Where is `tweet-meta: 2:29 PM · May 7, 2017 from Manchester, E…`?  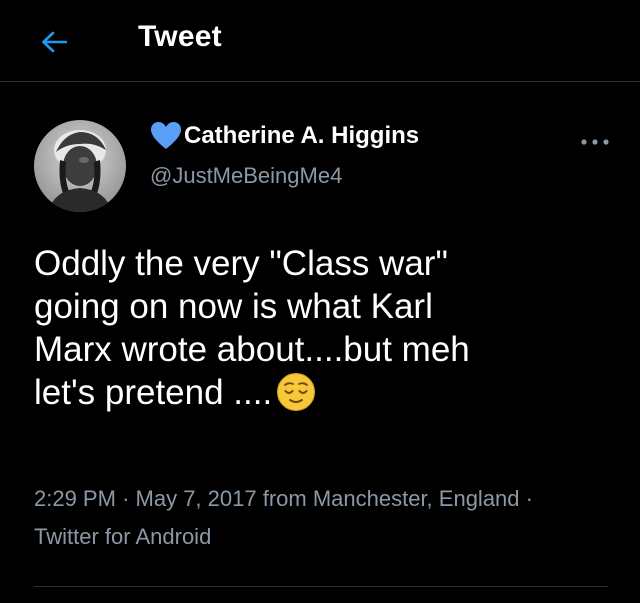
tweet-meta: 2:29 PM · May 7, 2017 from Manchester, E… is located at coordinates (314, 518).